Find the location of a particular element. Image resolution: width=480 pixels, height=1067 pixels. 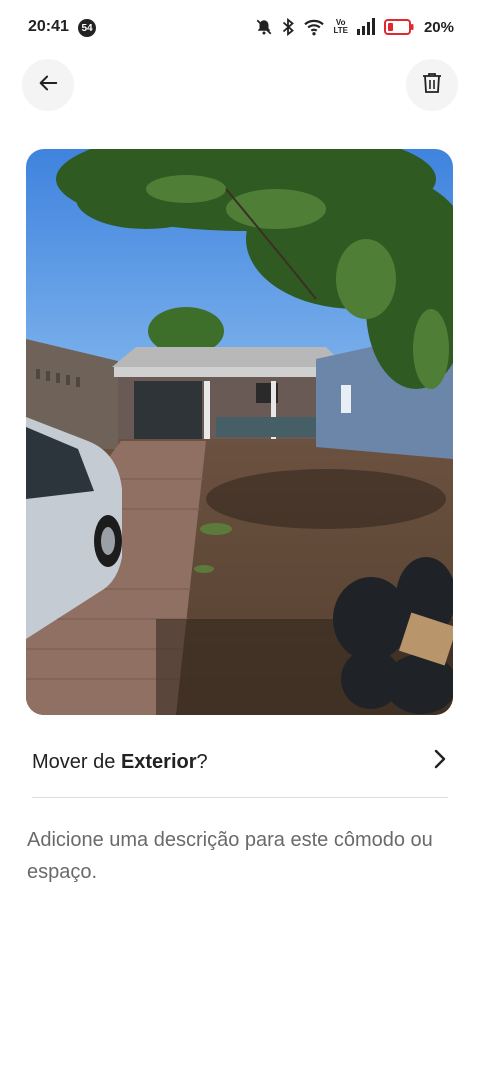

status-icons: Vo LTE 20% is located at coordinates (354, 27).